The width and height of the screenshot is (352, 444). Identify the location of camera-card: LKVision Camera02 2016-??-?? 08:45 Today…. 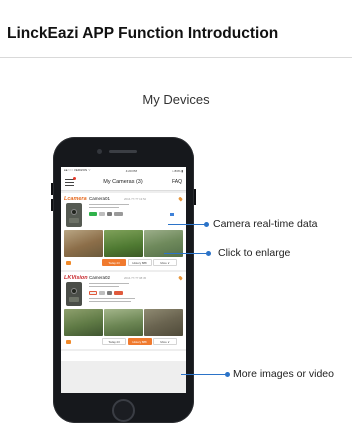
(123, 310).